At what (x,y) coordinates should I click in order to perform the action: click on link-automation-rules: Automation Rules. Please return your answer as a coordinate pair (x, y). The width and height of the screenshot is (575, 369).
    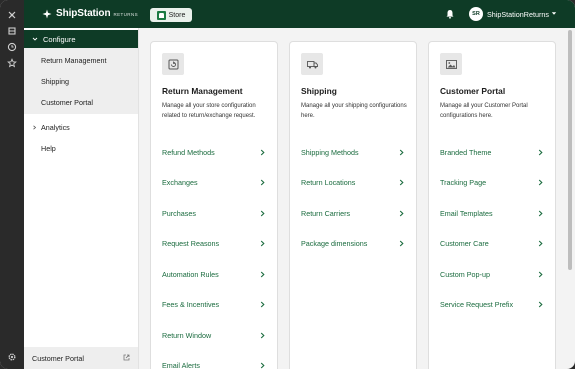
    Looking at the image, I should click on (213, 274).